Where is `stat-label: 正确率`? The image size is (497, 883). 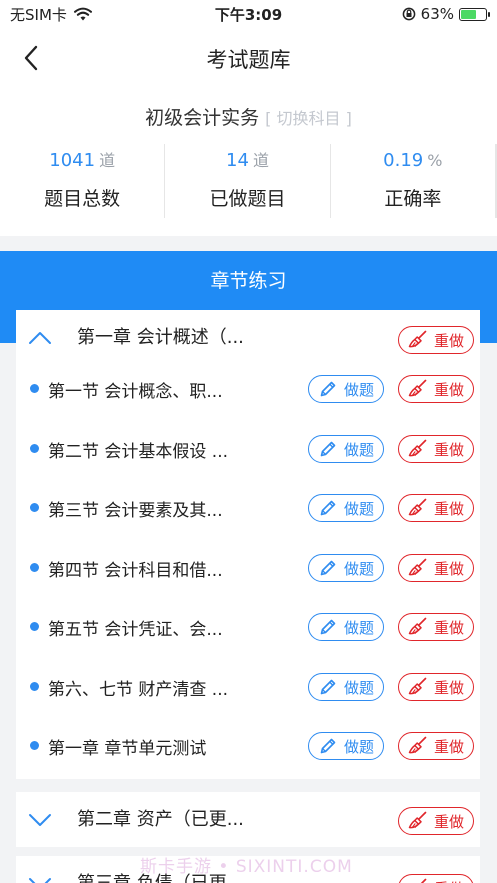 stat-label: 正确率 is located at coordinates (413, 199).